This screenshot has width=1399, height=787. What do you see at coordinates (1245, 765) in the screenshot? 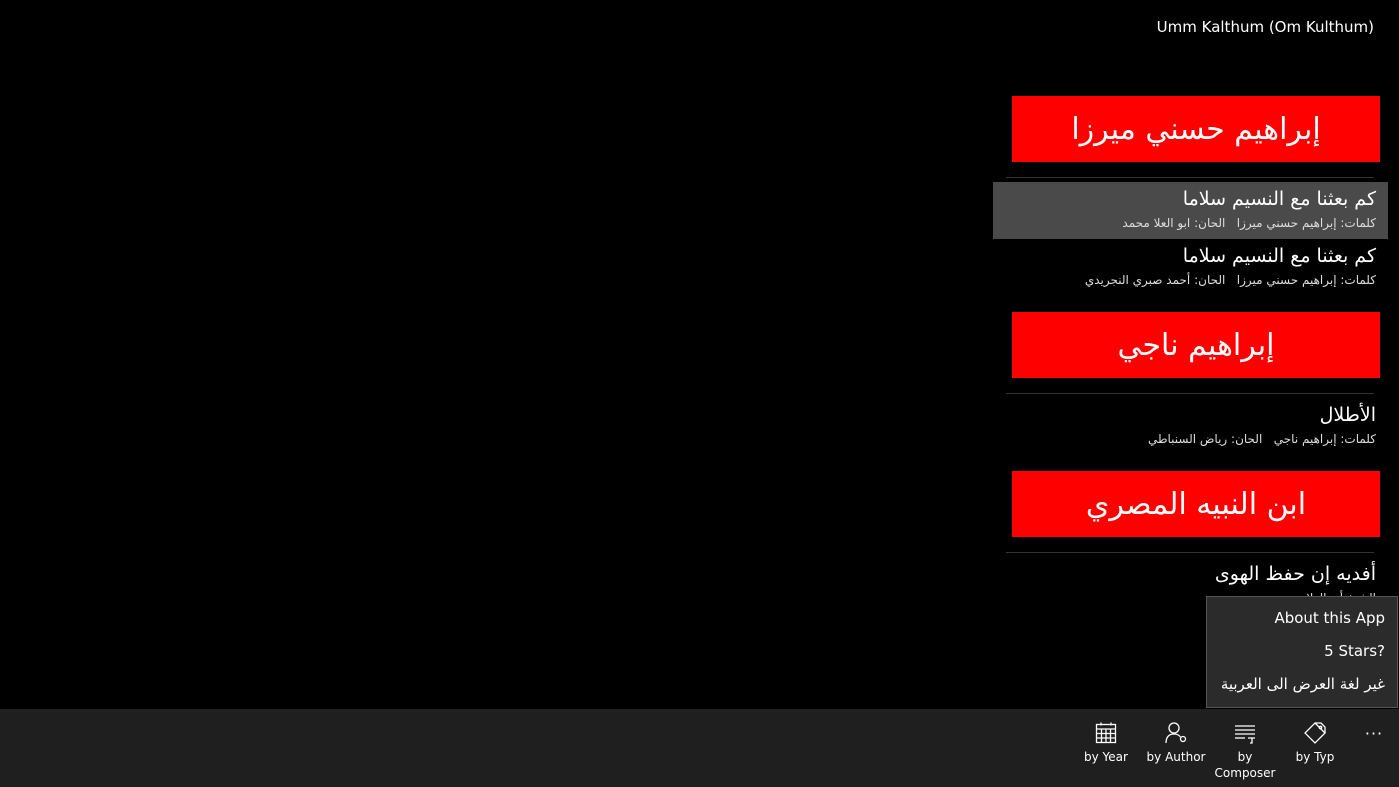
I see `by-composer-label: by Composer` at bounding box center [1245, 765].